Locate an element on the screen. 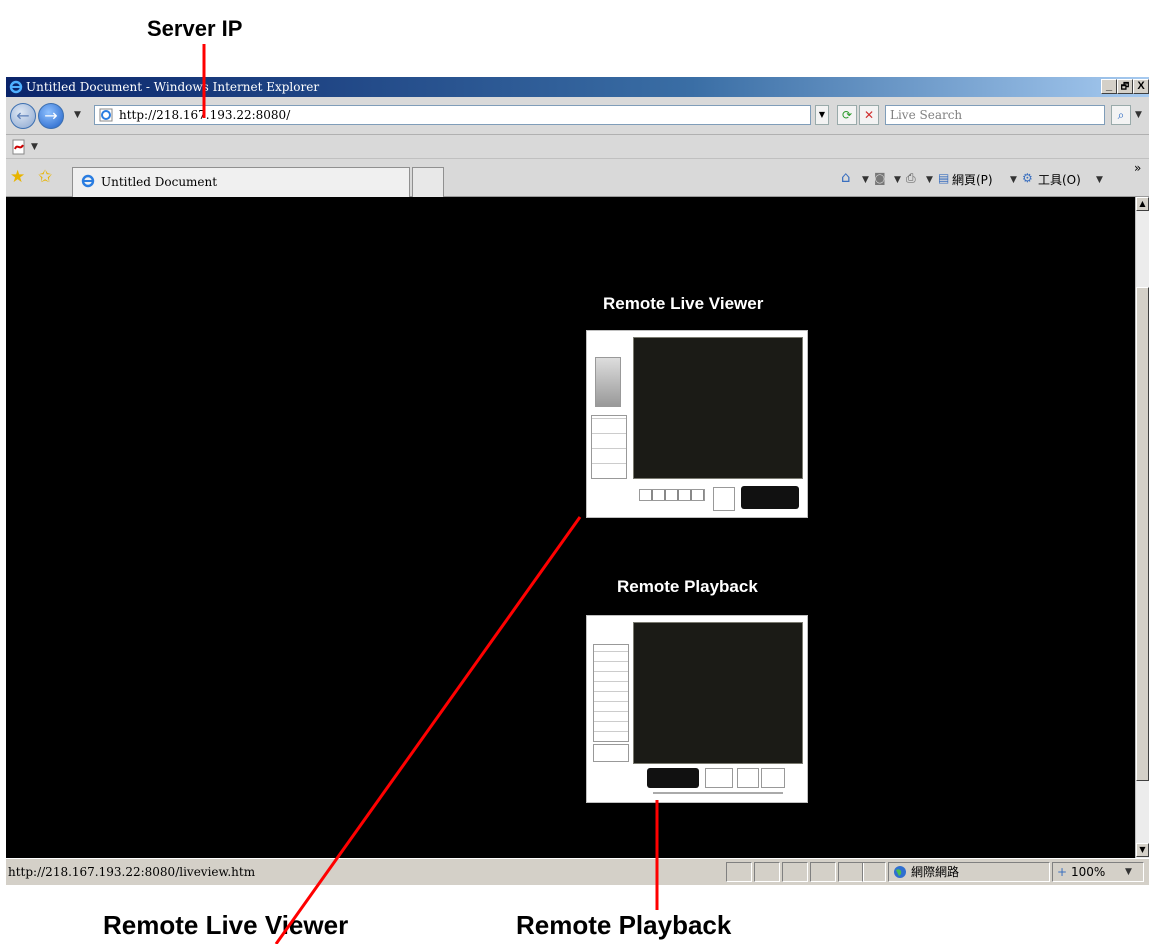 This screenshot has height=944, width=1149. plugin-dropdown-icon: ▼ is located at coordinates (34, 147).